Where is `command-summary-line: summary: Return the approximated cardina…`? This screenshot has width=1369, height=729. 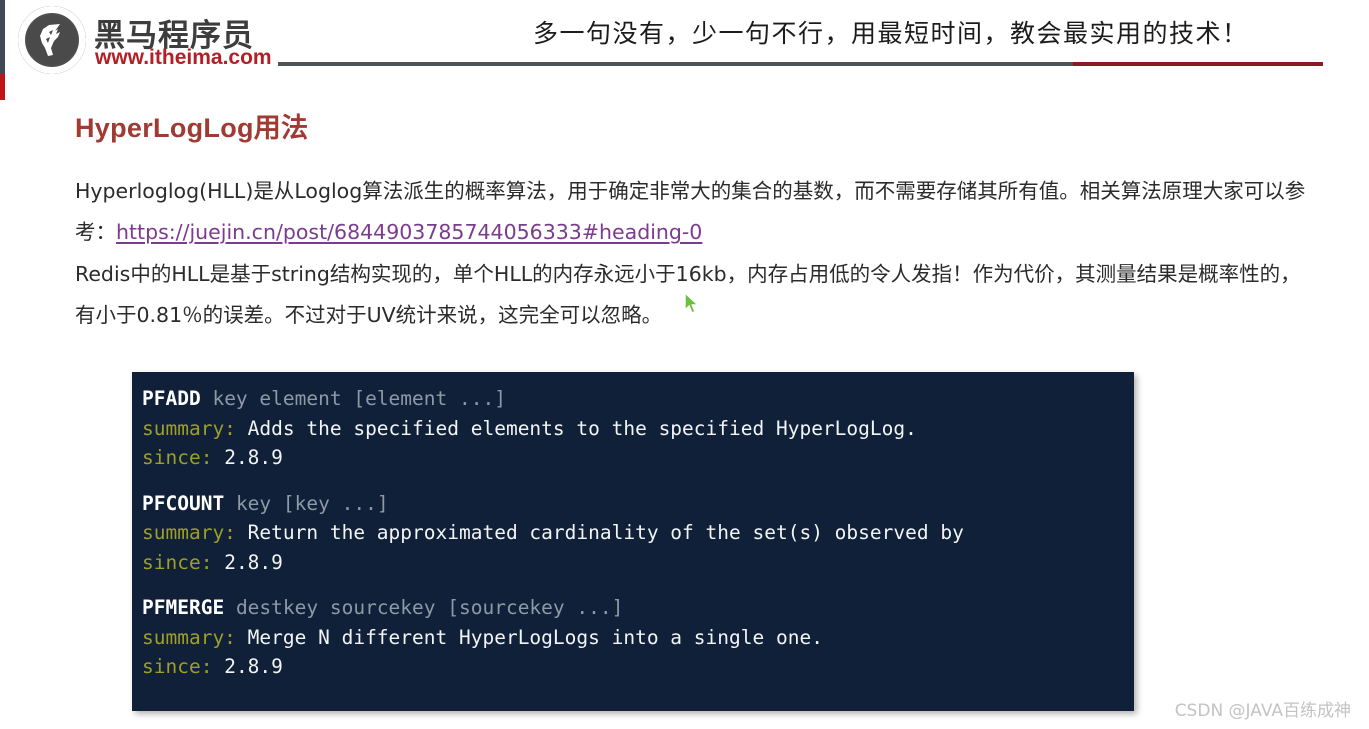 command-summary-line: summary: Return the approximated cardina… is located at coordinates (638, 533).